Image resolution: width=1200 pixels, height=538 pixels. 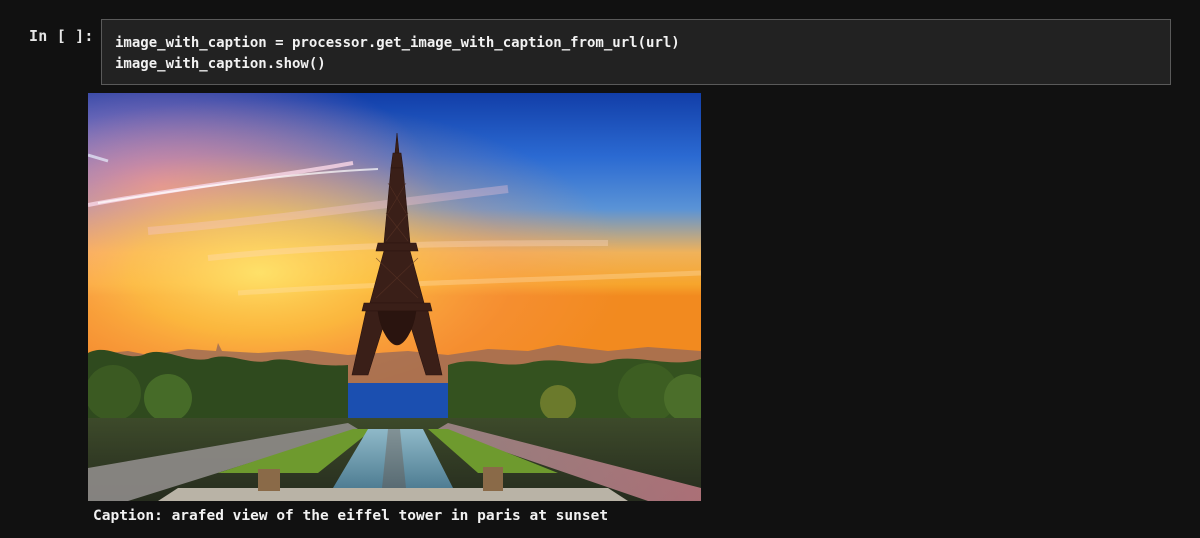 What do you see at coordinates (220, 64) in the screenshot?
I see `code-line: image_with_caption.show()` at bounding box center [220, 64].